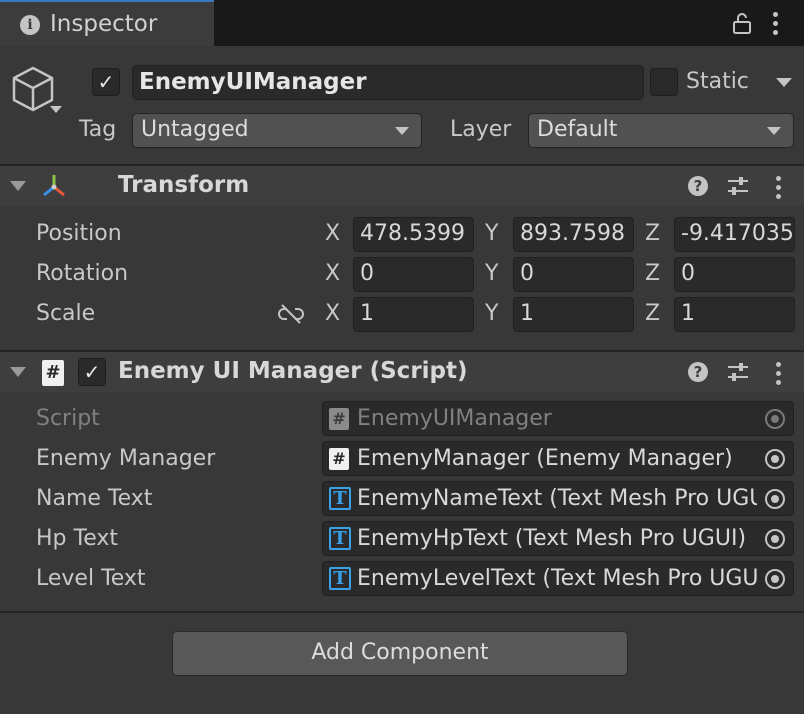 The image size is (804, 714). I want to click on active-checkbox: ✓, so click(106, 82).